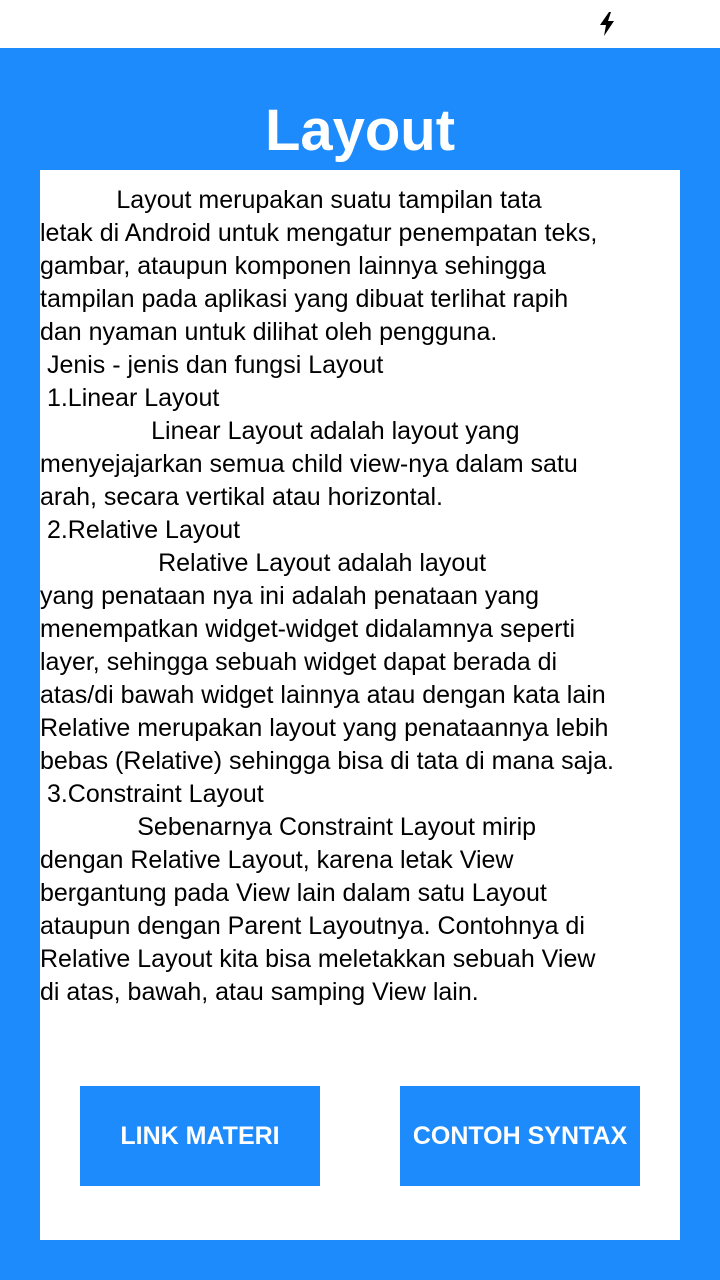 The height and width of the screenshot is (1280, 720). What do you see at coordinates (263, 563) in the screenshot?
I see `text-line: Relative Layout adalah layout` at bounding box center [263, 563].